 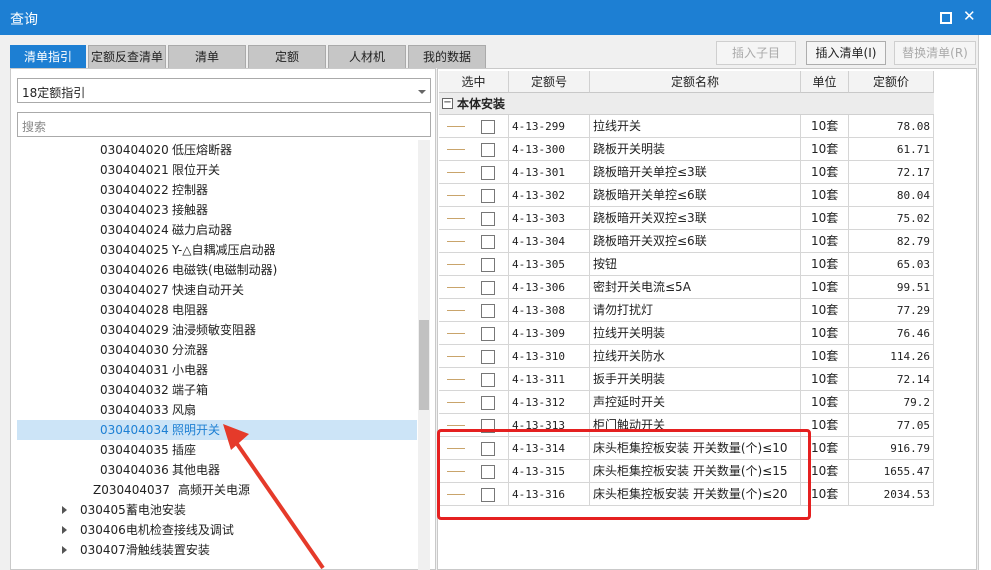 What do you see at coordinates (686, 241) in the screenshot?
I see `table-row: 4-13-304 跷板暗开关双控≤6联 10套 82.79` at bounding box center [686, 241].